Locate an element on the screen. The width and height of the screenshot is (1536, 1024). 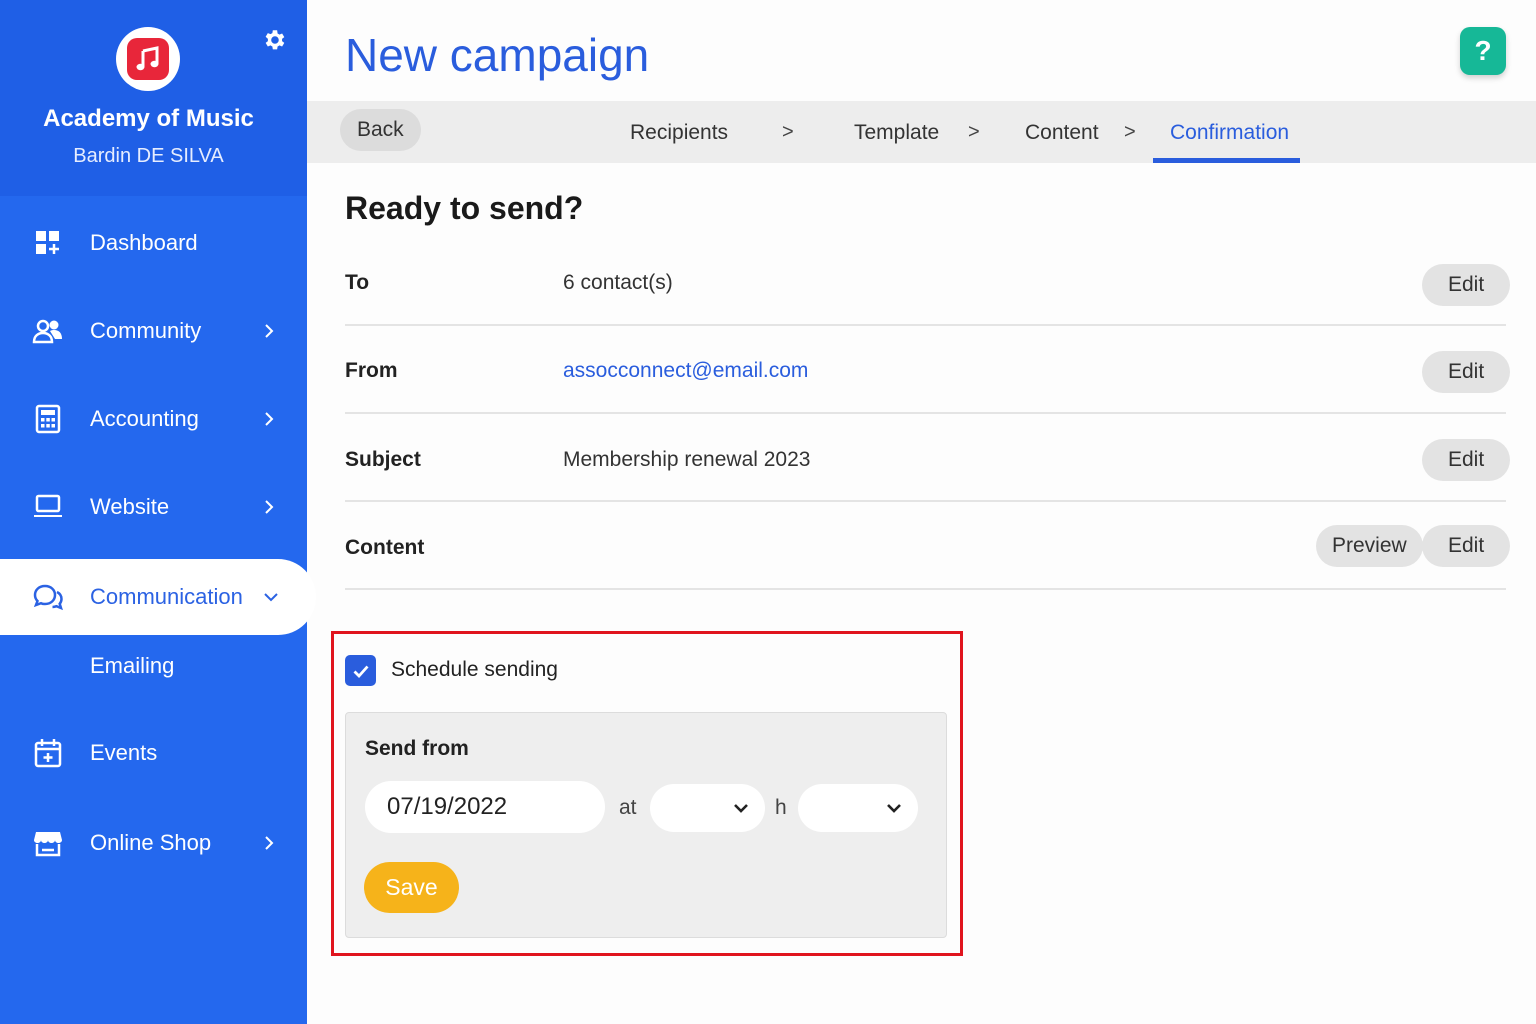
h-label: h is located at coordinates (781, 807).